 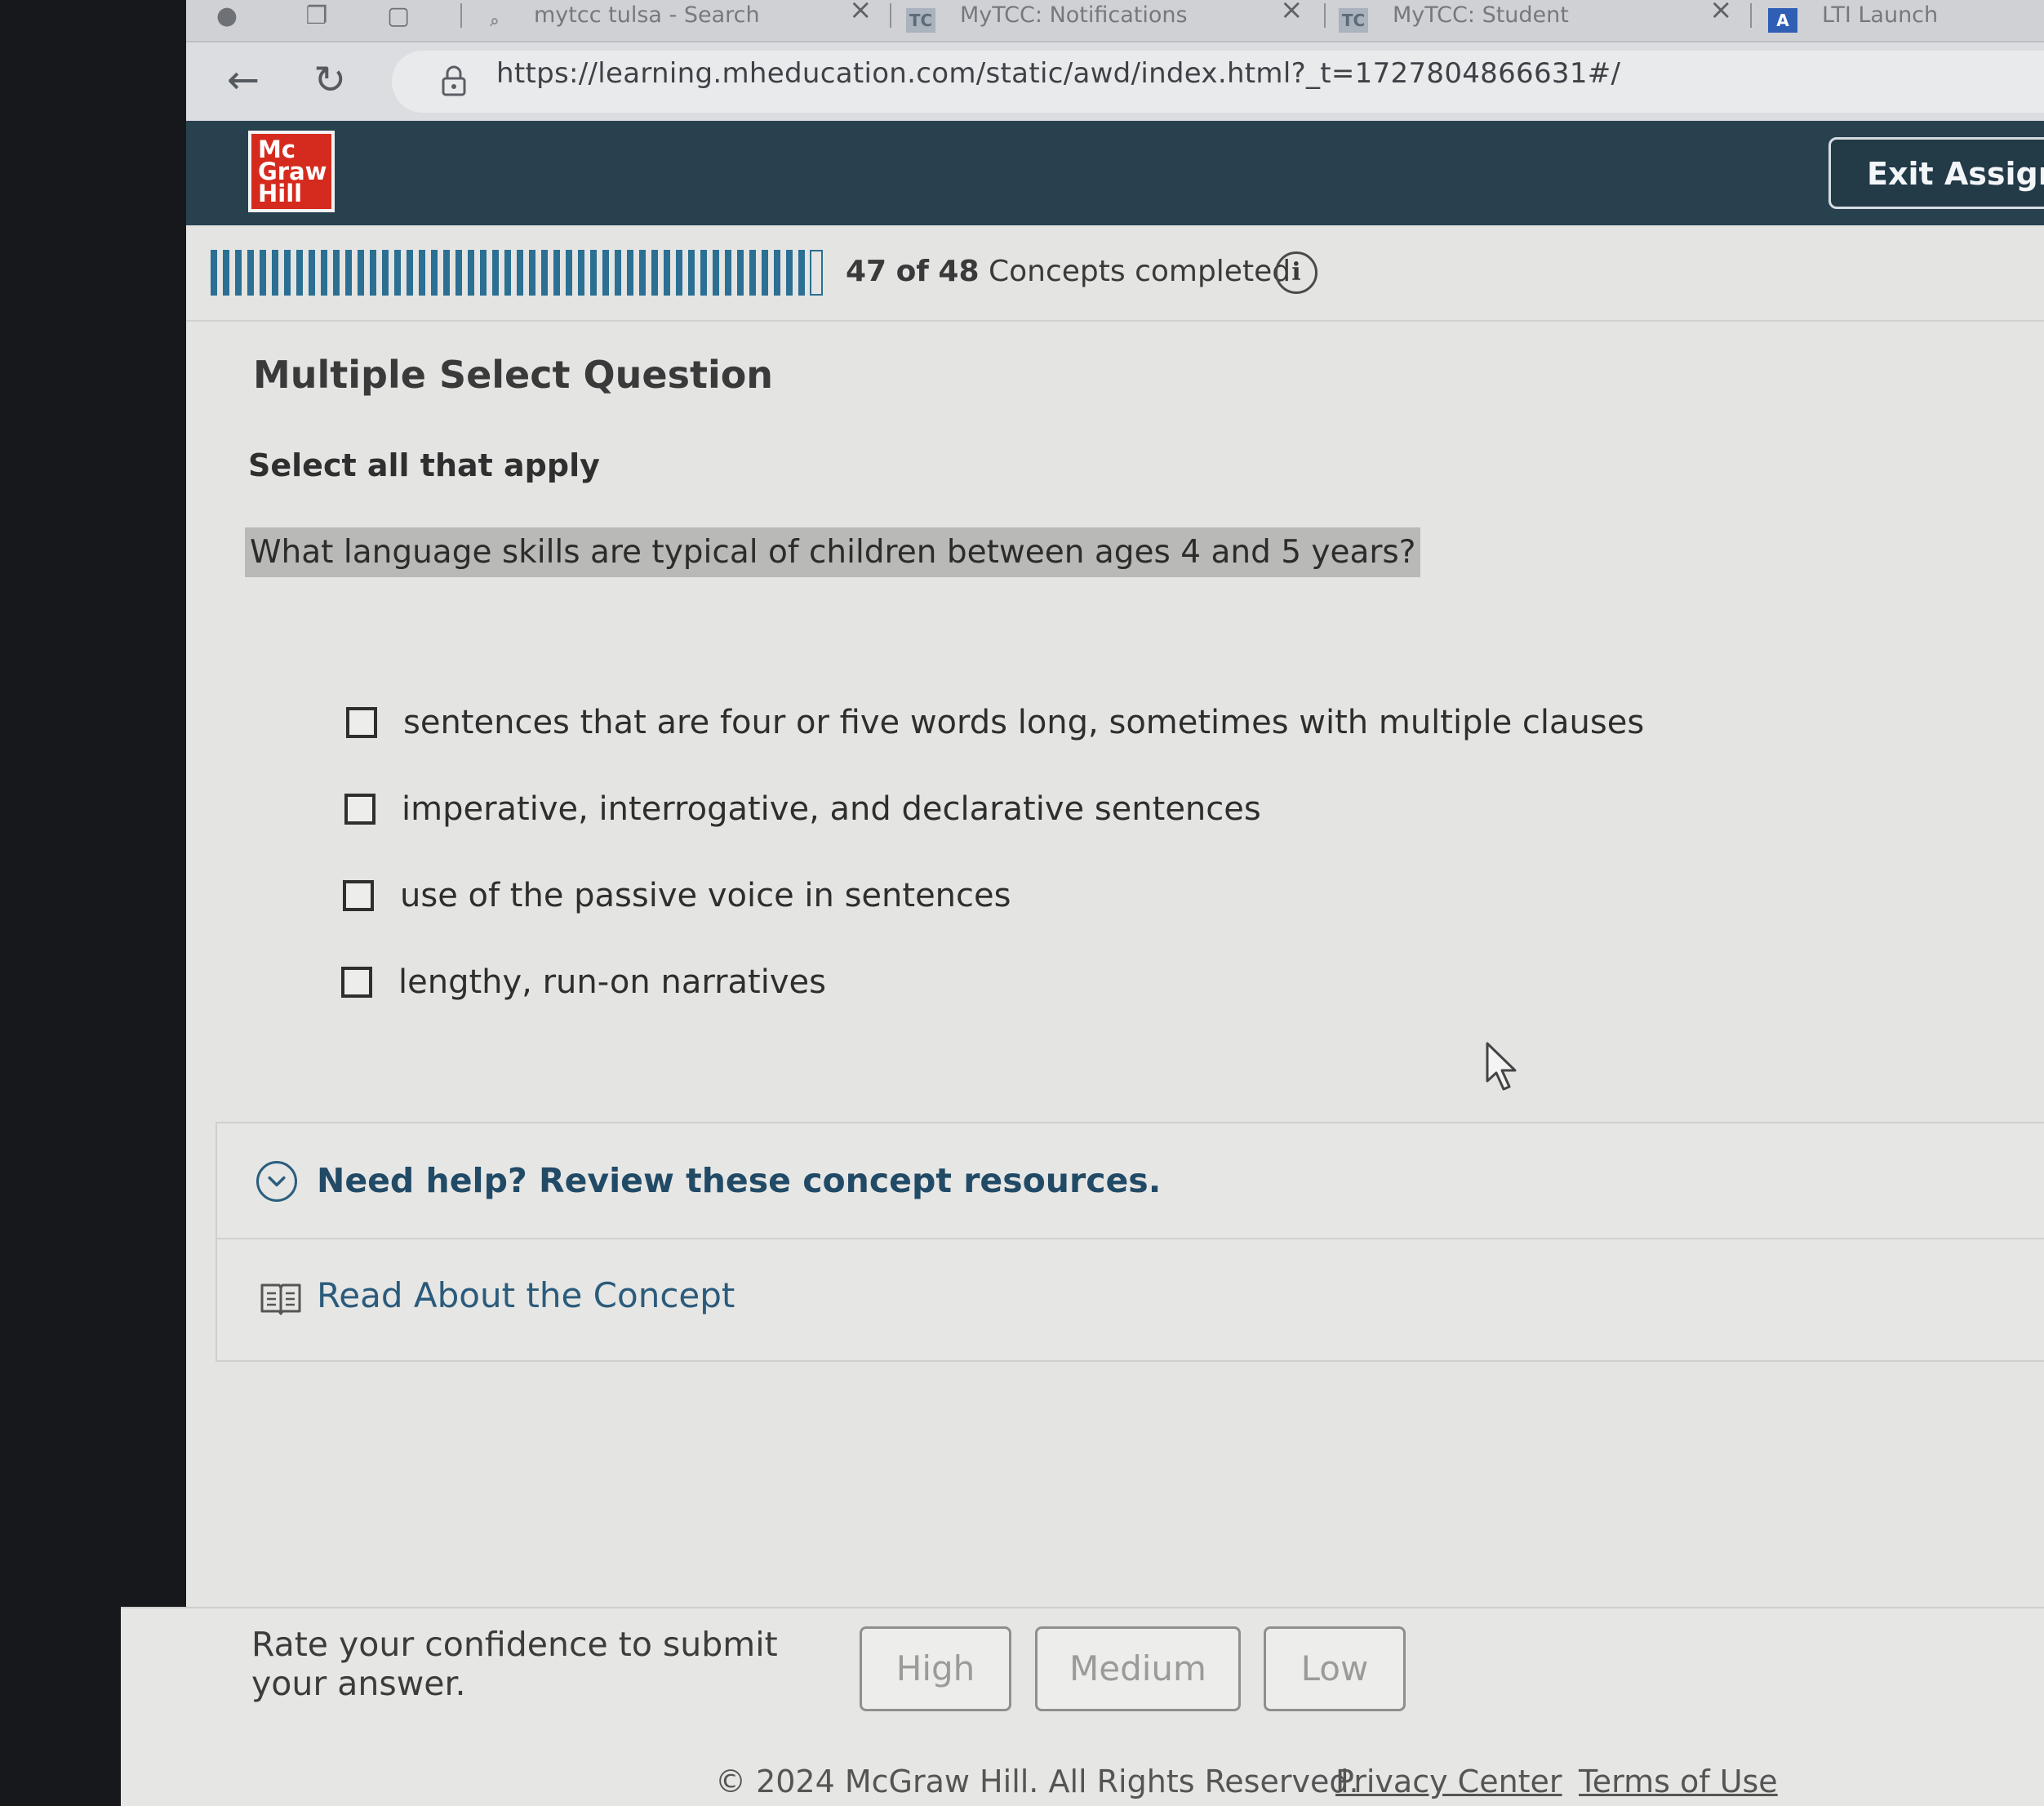 I want to click on chevron-down-icon, so click(x=276, y=1181).